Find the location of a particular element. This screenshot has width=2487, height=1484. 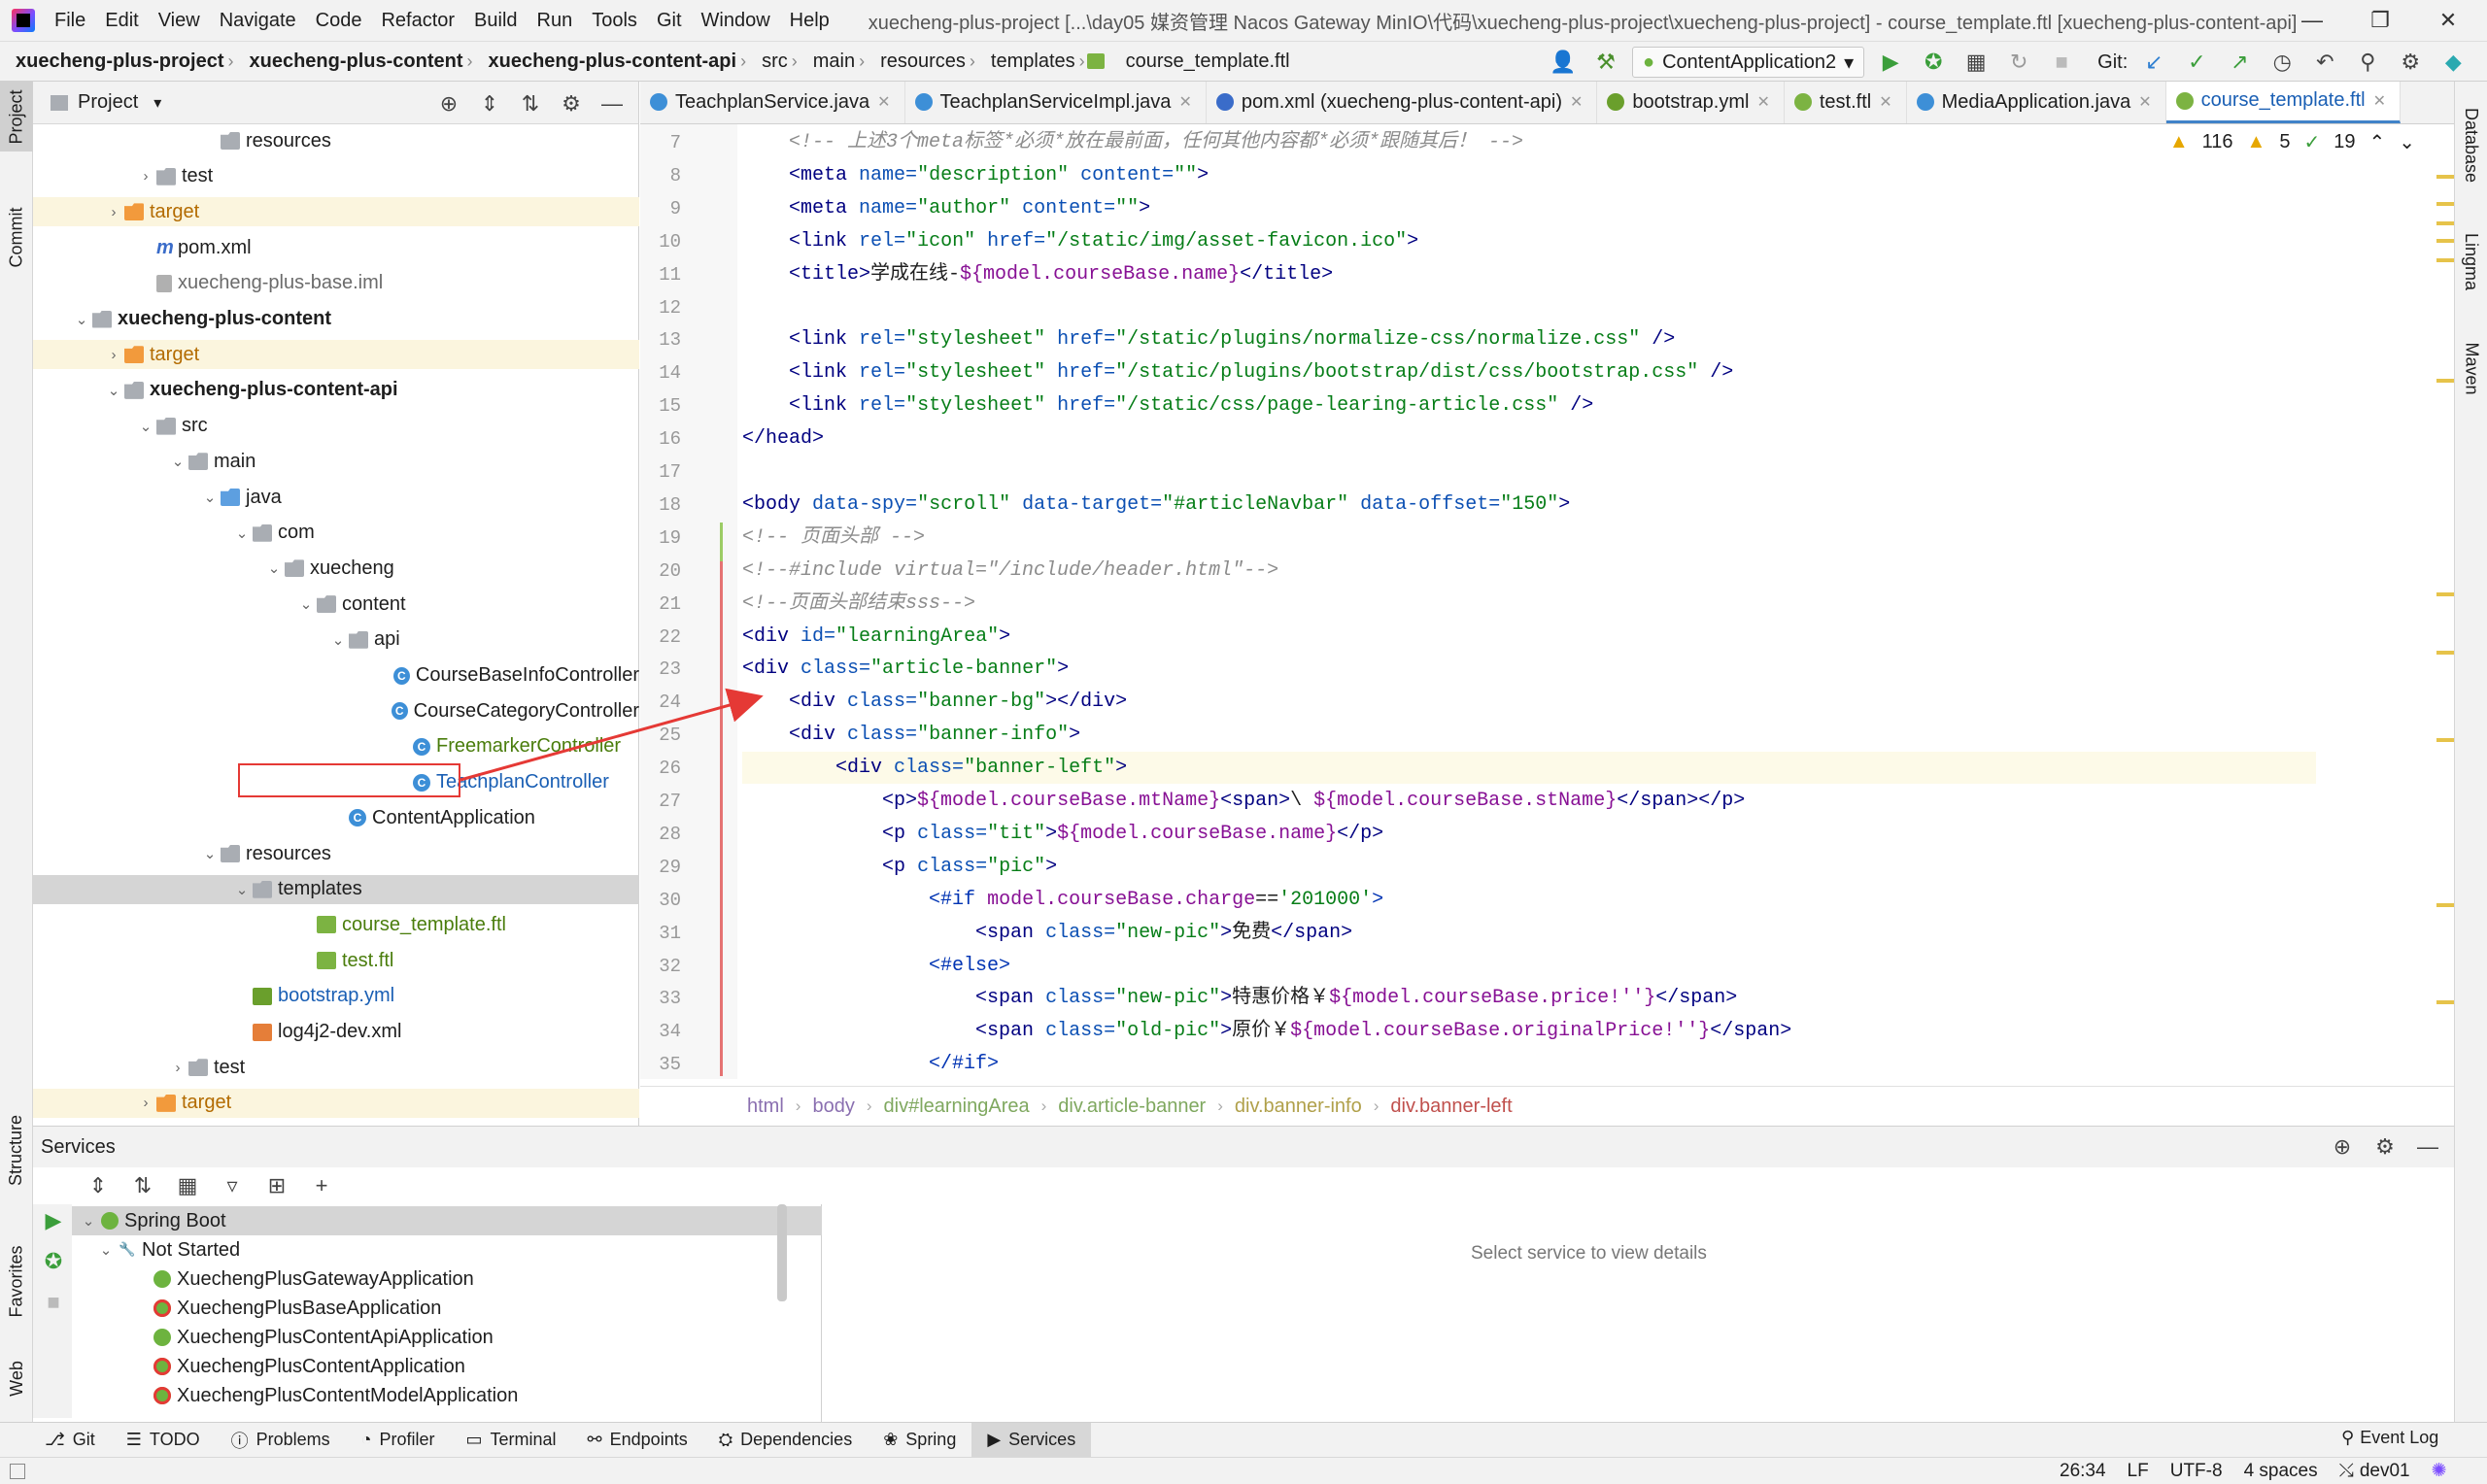

tab-project: Project is located at coordinates (16, 117).